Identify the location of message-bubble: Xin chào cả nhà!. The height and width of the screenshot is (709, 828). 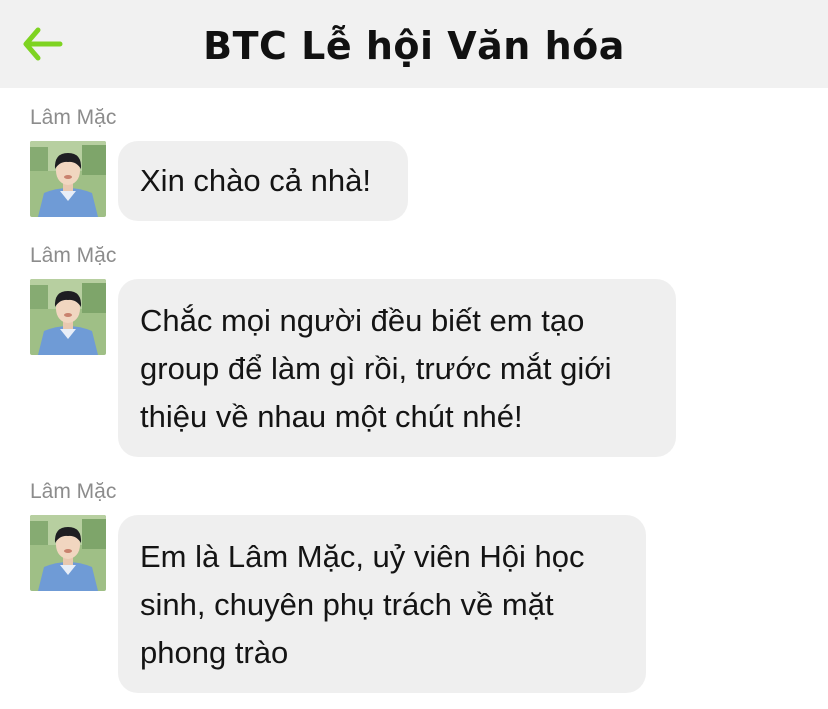
(263, 181).